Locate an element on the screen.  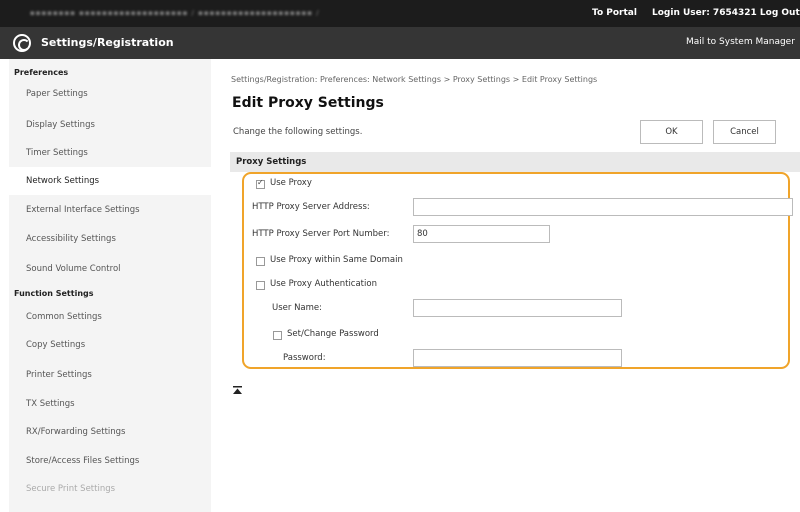
sidebar-item-printer-settings: Printer Settings is located at coordinates (110, 375).